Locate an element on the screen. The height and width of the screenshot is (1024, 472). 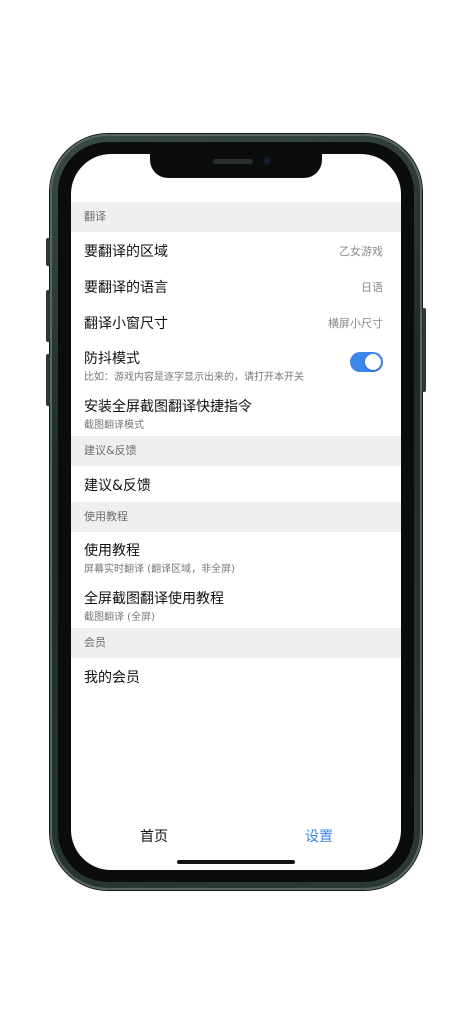
setting-value: 横屏小尺寸 is located at coordinates (355, 323).